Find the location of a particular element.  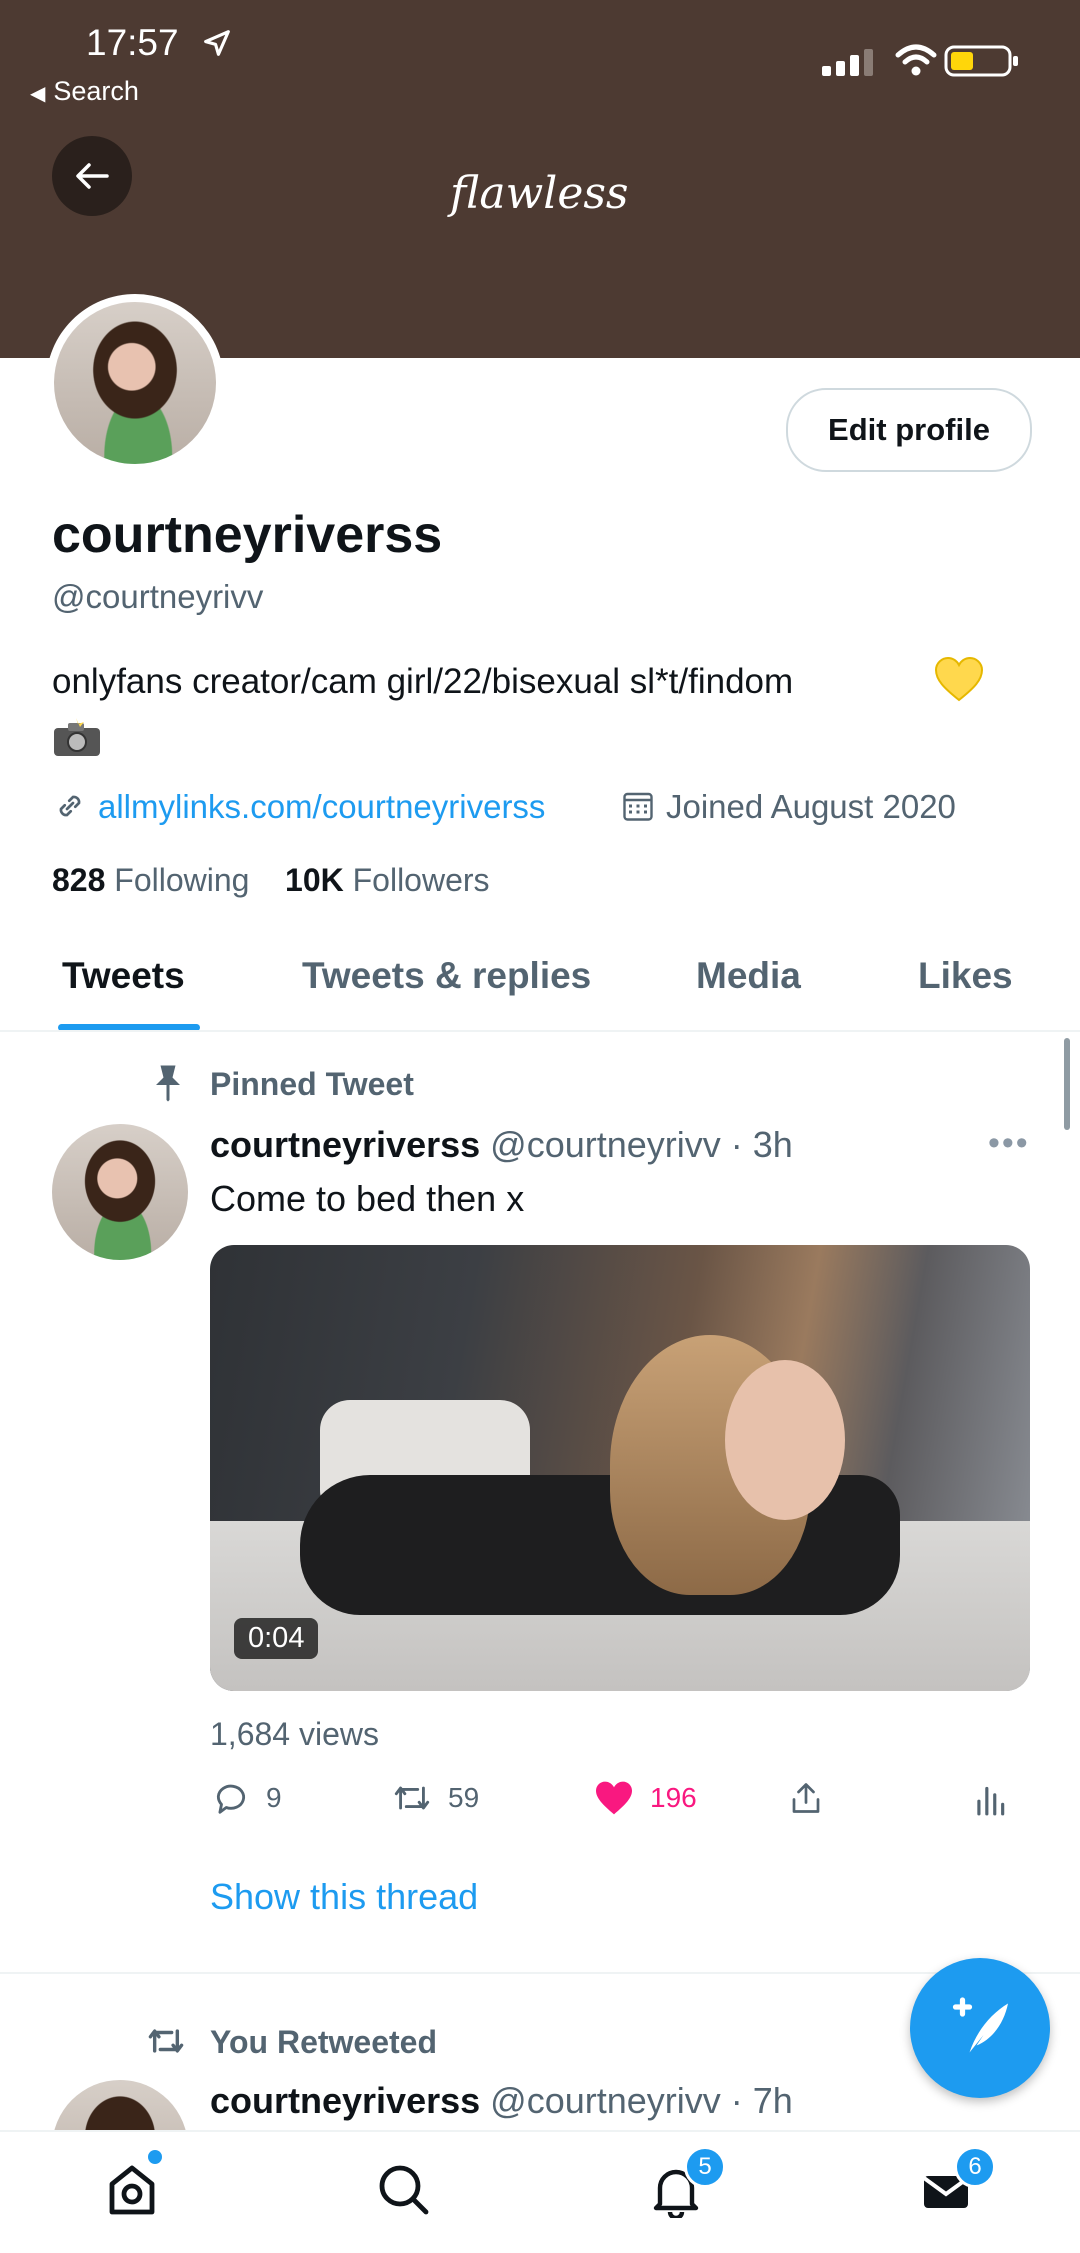

status-time: 17:57 is located at coordinates (132, 42).